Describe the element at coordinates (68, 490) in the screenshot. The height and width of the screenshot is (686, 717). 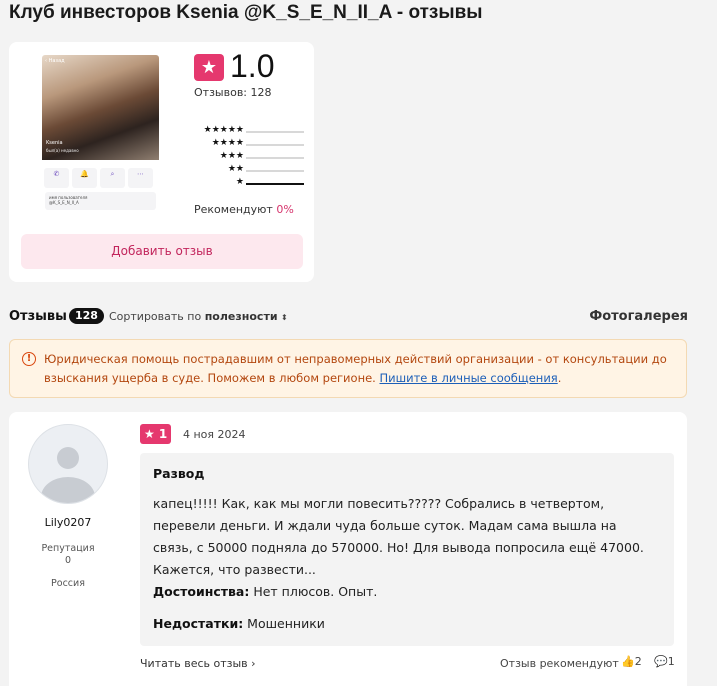
I see `avatar-body-shape` at that location.